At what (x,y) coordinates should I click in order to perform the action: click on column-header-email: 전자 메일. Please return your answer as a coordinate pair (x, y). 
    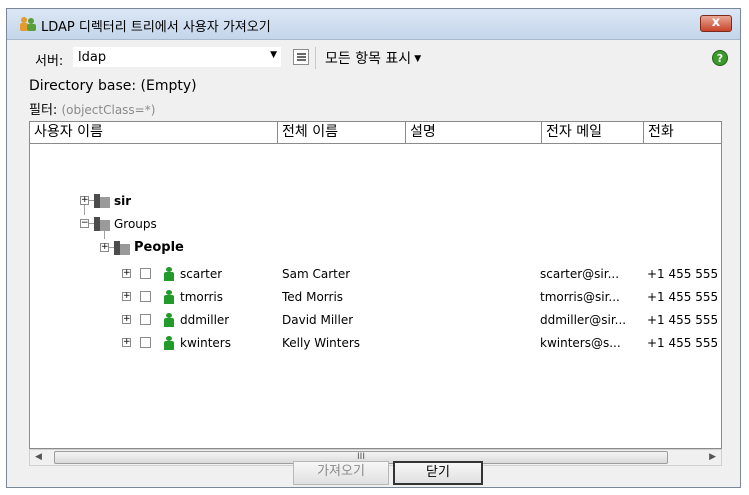
    Looking at the image, I should click on (593, 132).